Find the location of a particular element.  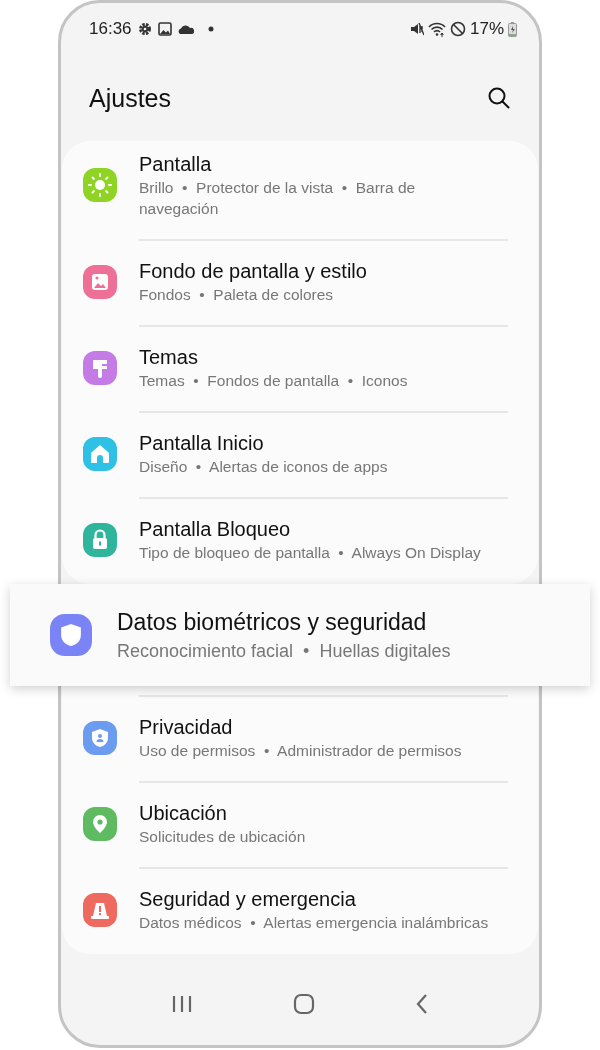

item-subtitle: Temas • Fondos de pantalla • Iconos is located at coordinates (274, 381).